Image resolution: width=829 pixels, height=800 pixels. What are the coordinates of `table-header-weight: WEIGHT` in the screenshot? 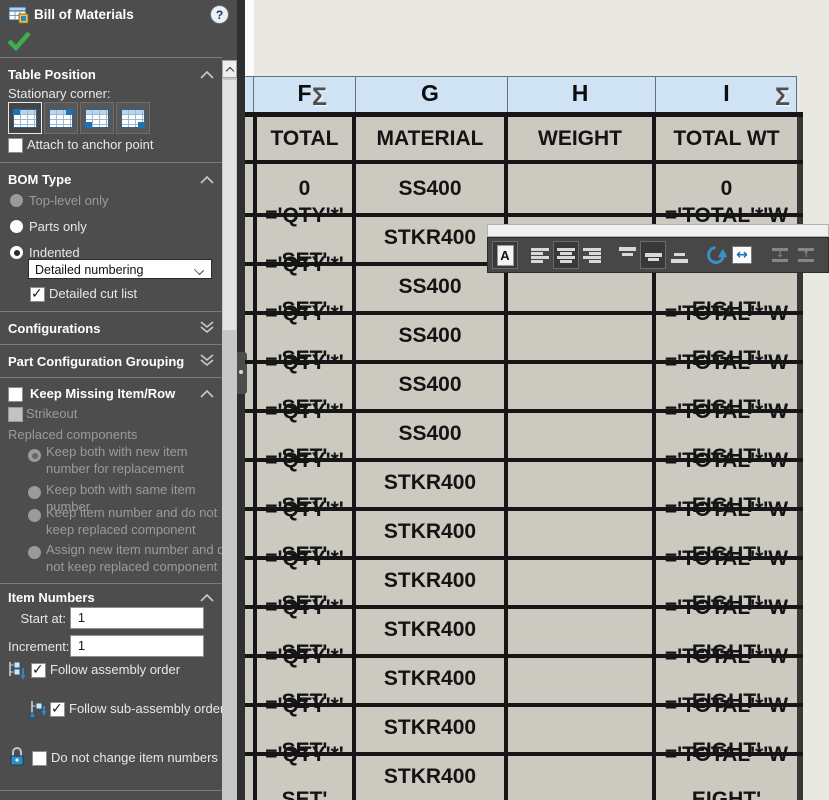 It's located at (580, 138).